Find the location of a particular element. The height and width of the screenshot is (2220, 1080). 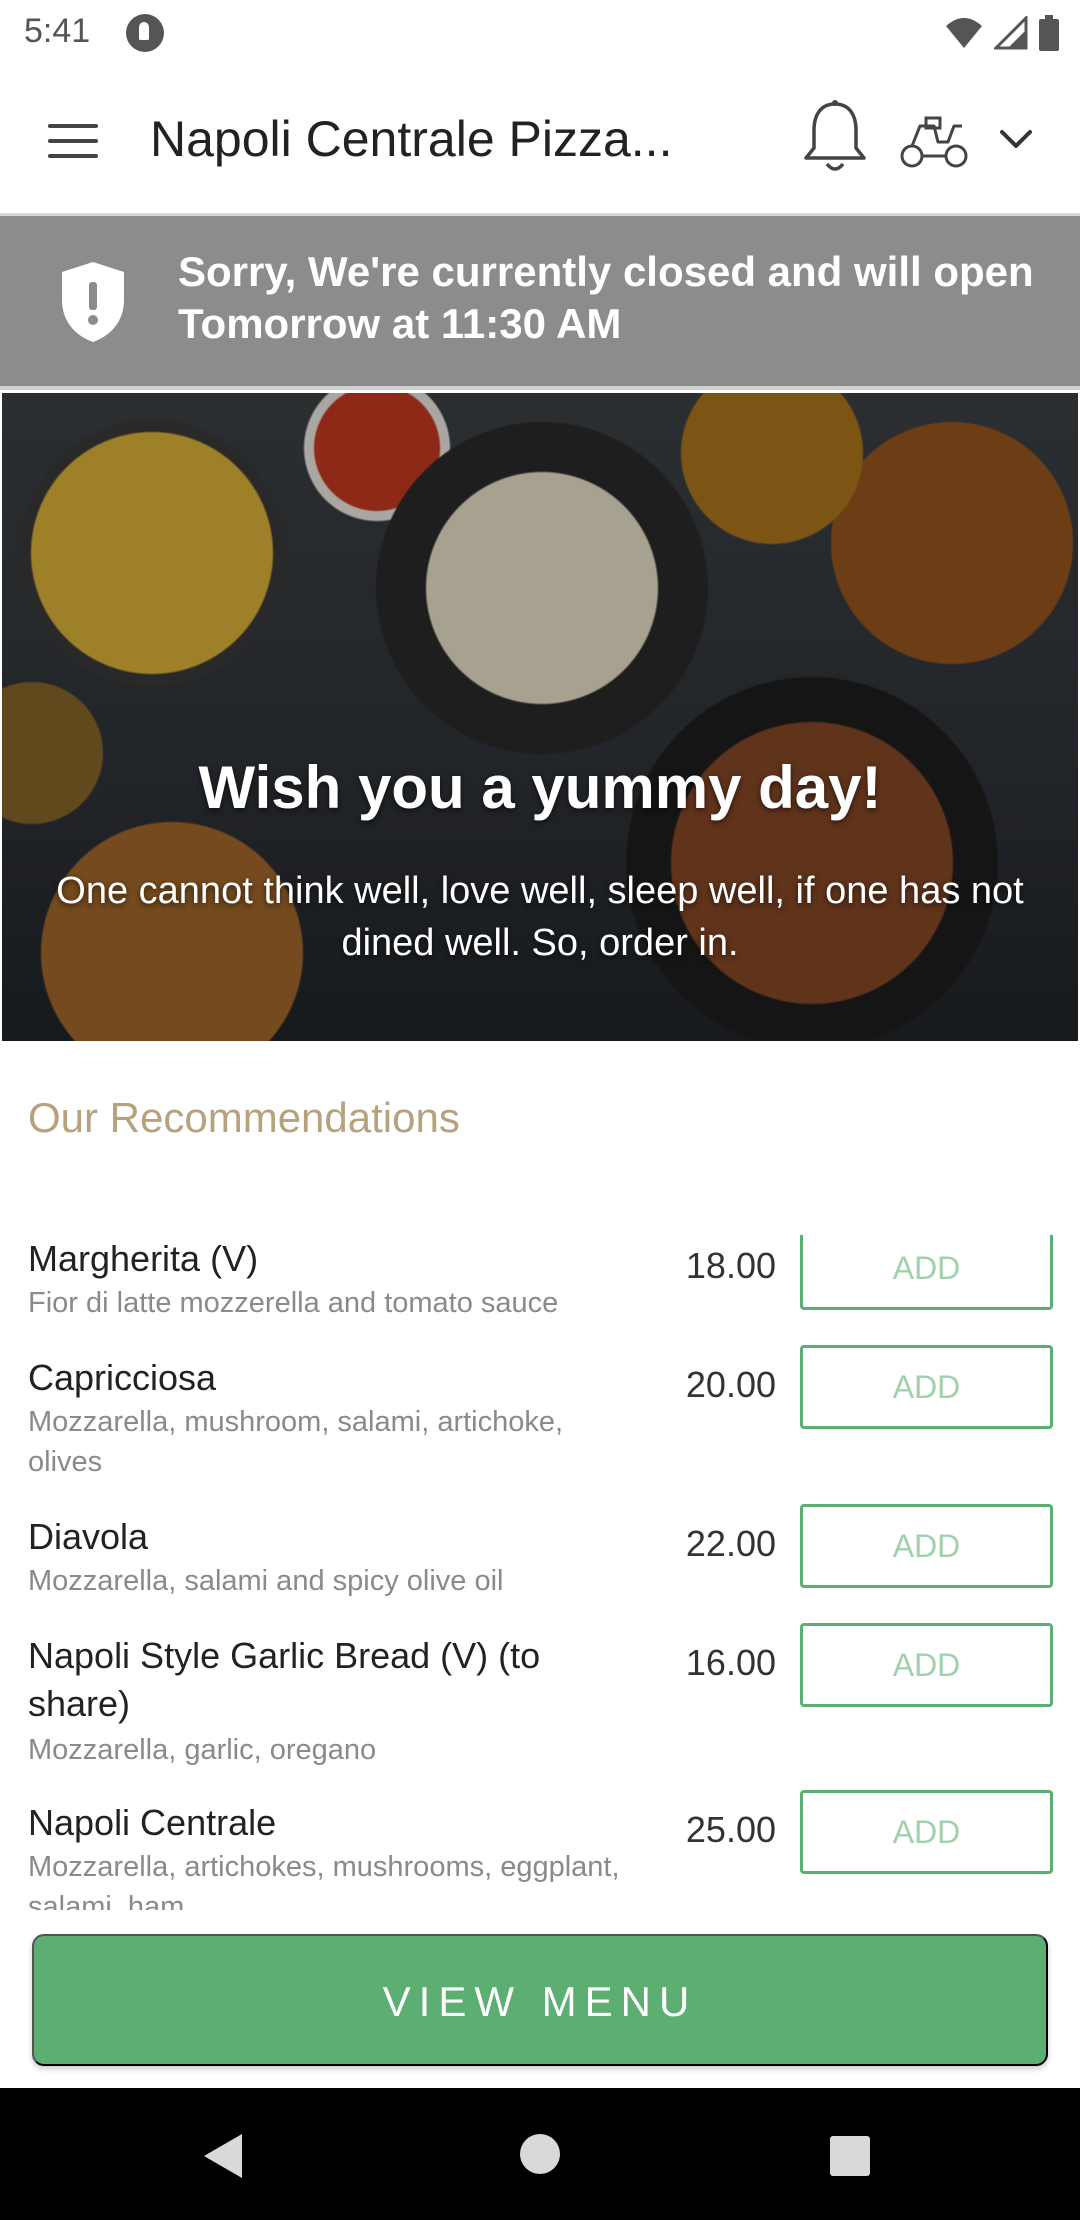

hamburger-menu-icon is located at coordinates (73, 141).